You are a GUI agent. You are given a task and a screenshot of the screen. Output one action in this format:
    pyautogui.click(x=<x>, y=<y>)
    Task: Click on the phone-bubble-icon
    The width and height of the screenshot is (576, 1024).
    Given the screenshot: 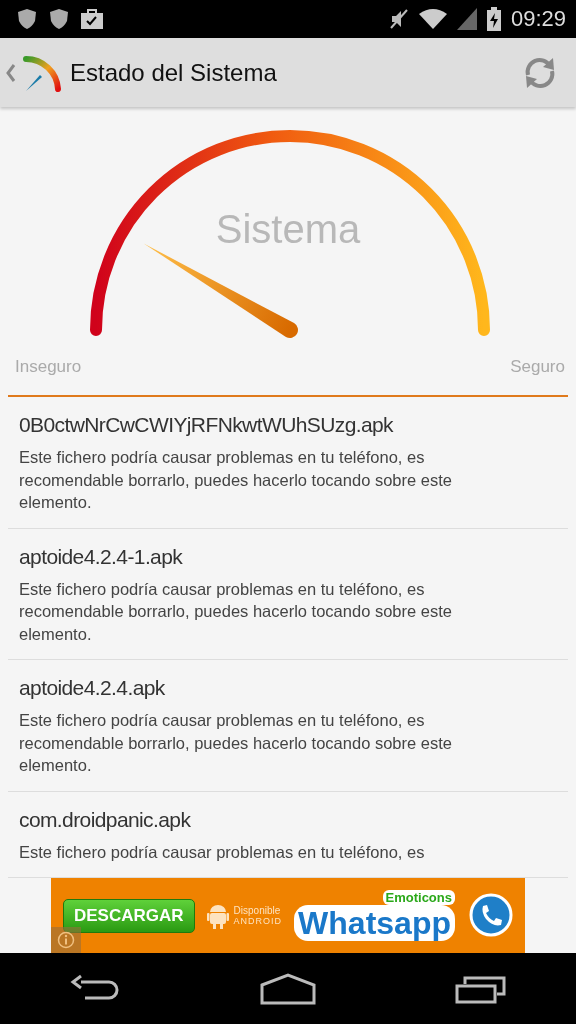 What is the action you would take?
    pyautogui.click(x=490, y=915)
    